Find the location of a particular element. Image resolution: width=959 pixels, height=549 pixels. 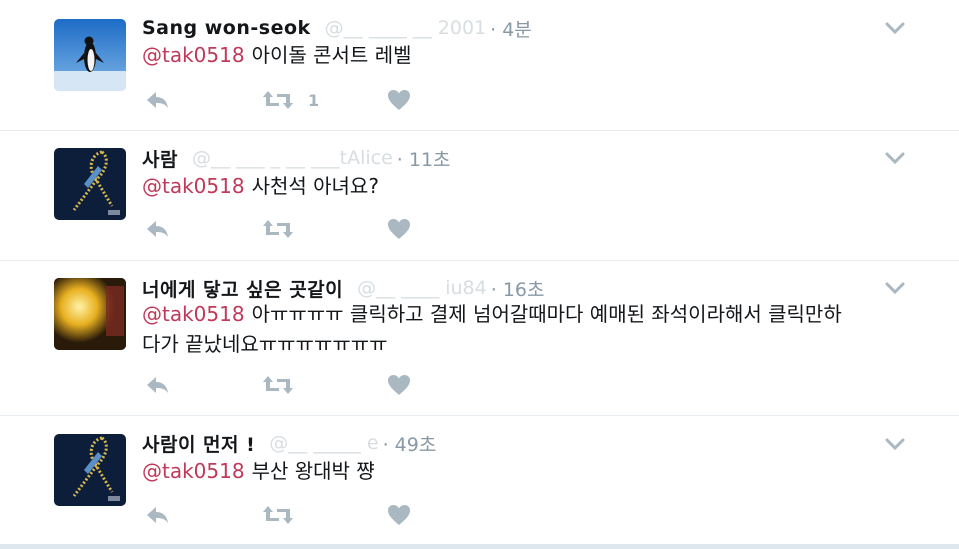

retweet-button: 1 is located at coordinates (290, 100).